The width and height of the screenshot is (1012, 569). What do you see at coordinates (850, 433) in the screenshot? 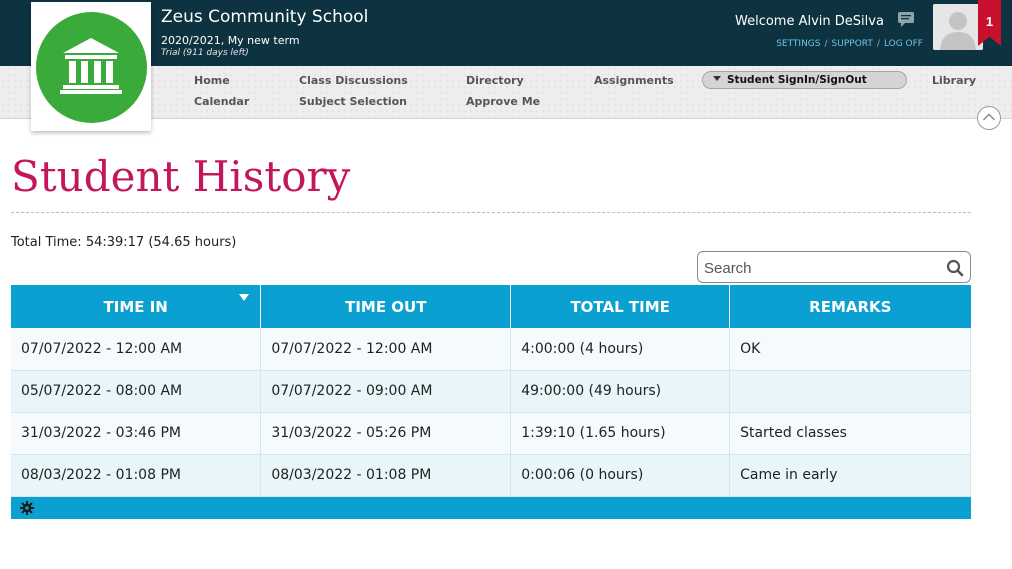
I see `cell-remarks: Started classes` at bounding box center [850, 433].